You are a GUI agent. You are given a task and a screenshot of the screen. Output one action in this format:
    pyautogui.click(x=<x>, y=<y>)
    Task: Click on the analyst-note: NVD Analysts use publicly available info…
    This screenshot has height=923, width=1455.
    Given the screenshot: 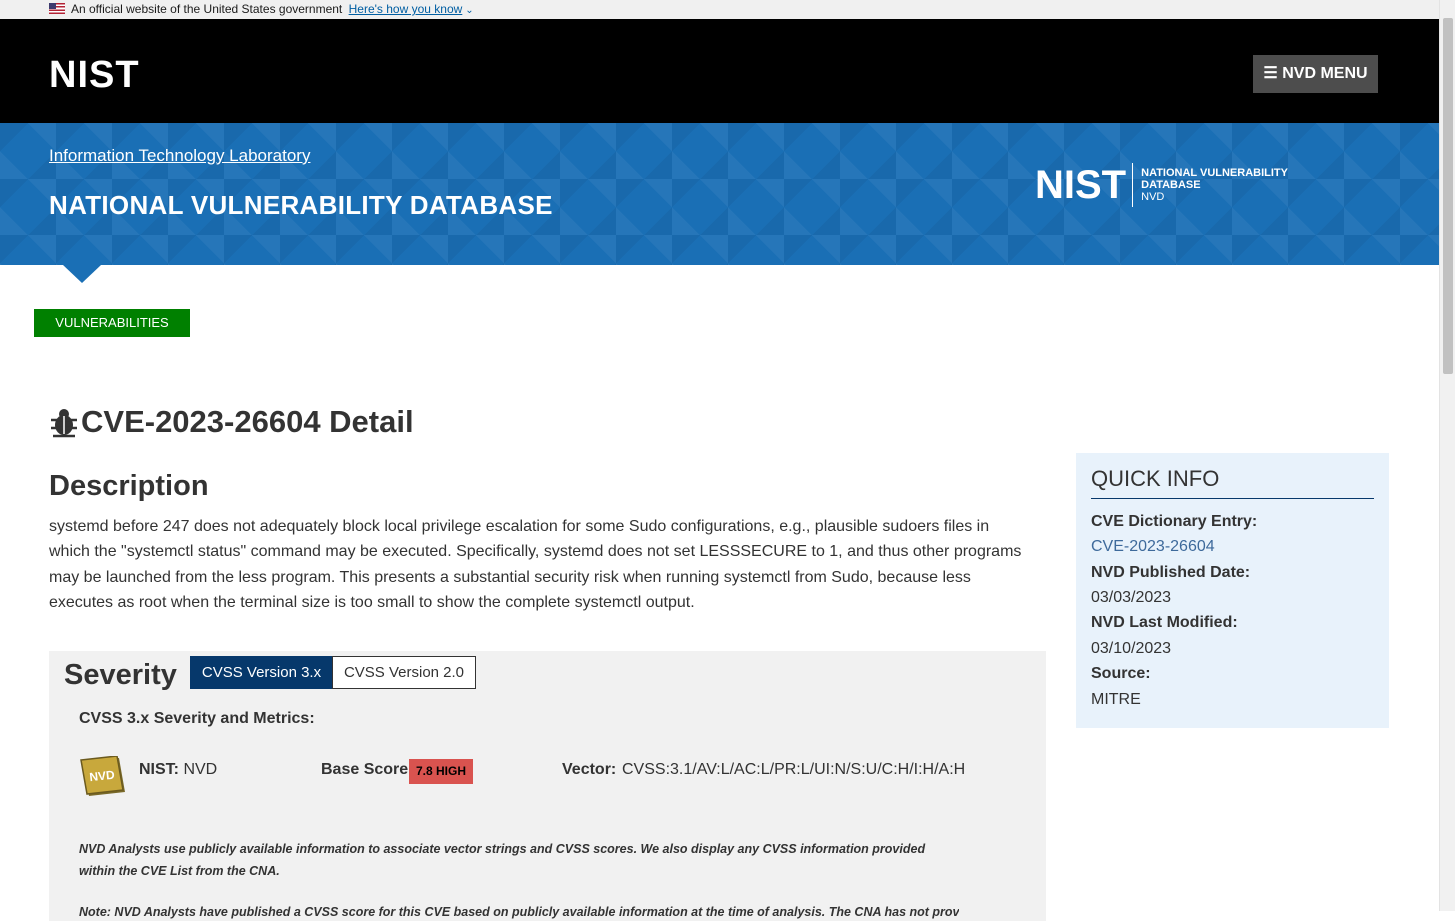 What is the action you would take?
    pyautogui.click(x=502, y=860)
    